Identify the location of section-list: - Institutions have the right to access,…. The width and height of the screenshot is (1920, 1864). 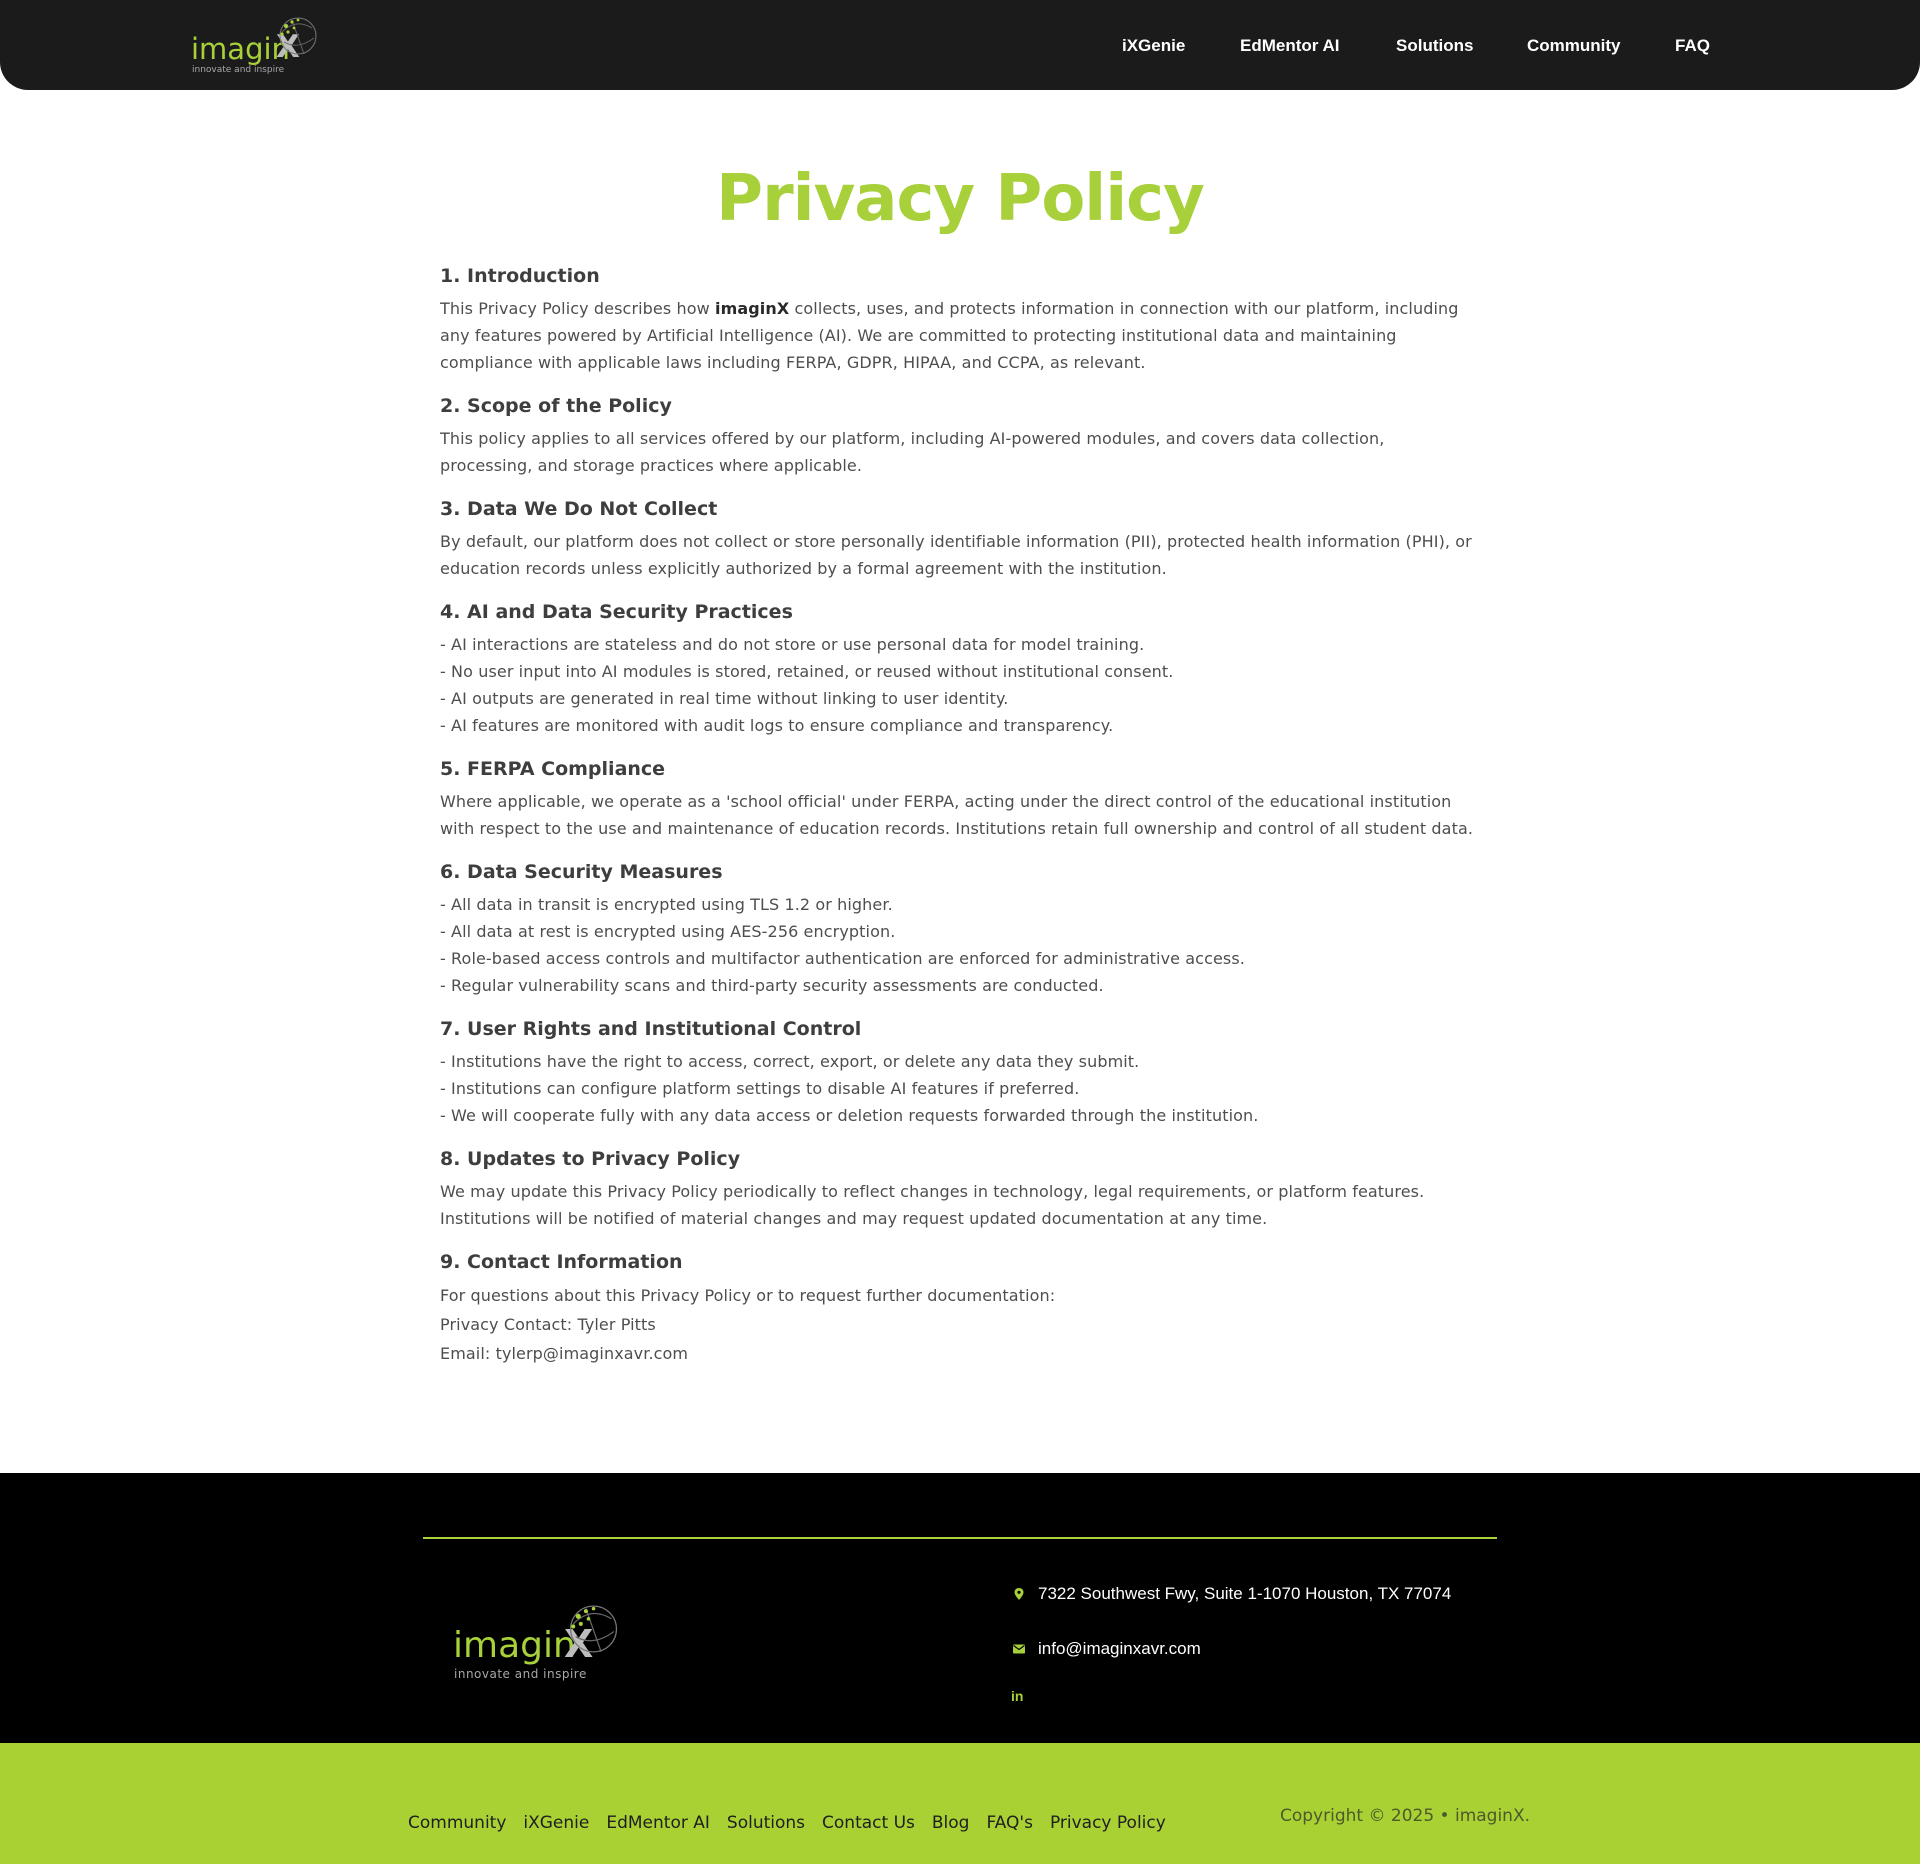
(960, 1088).